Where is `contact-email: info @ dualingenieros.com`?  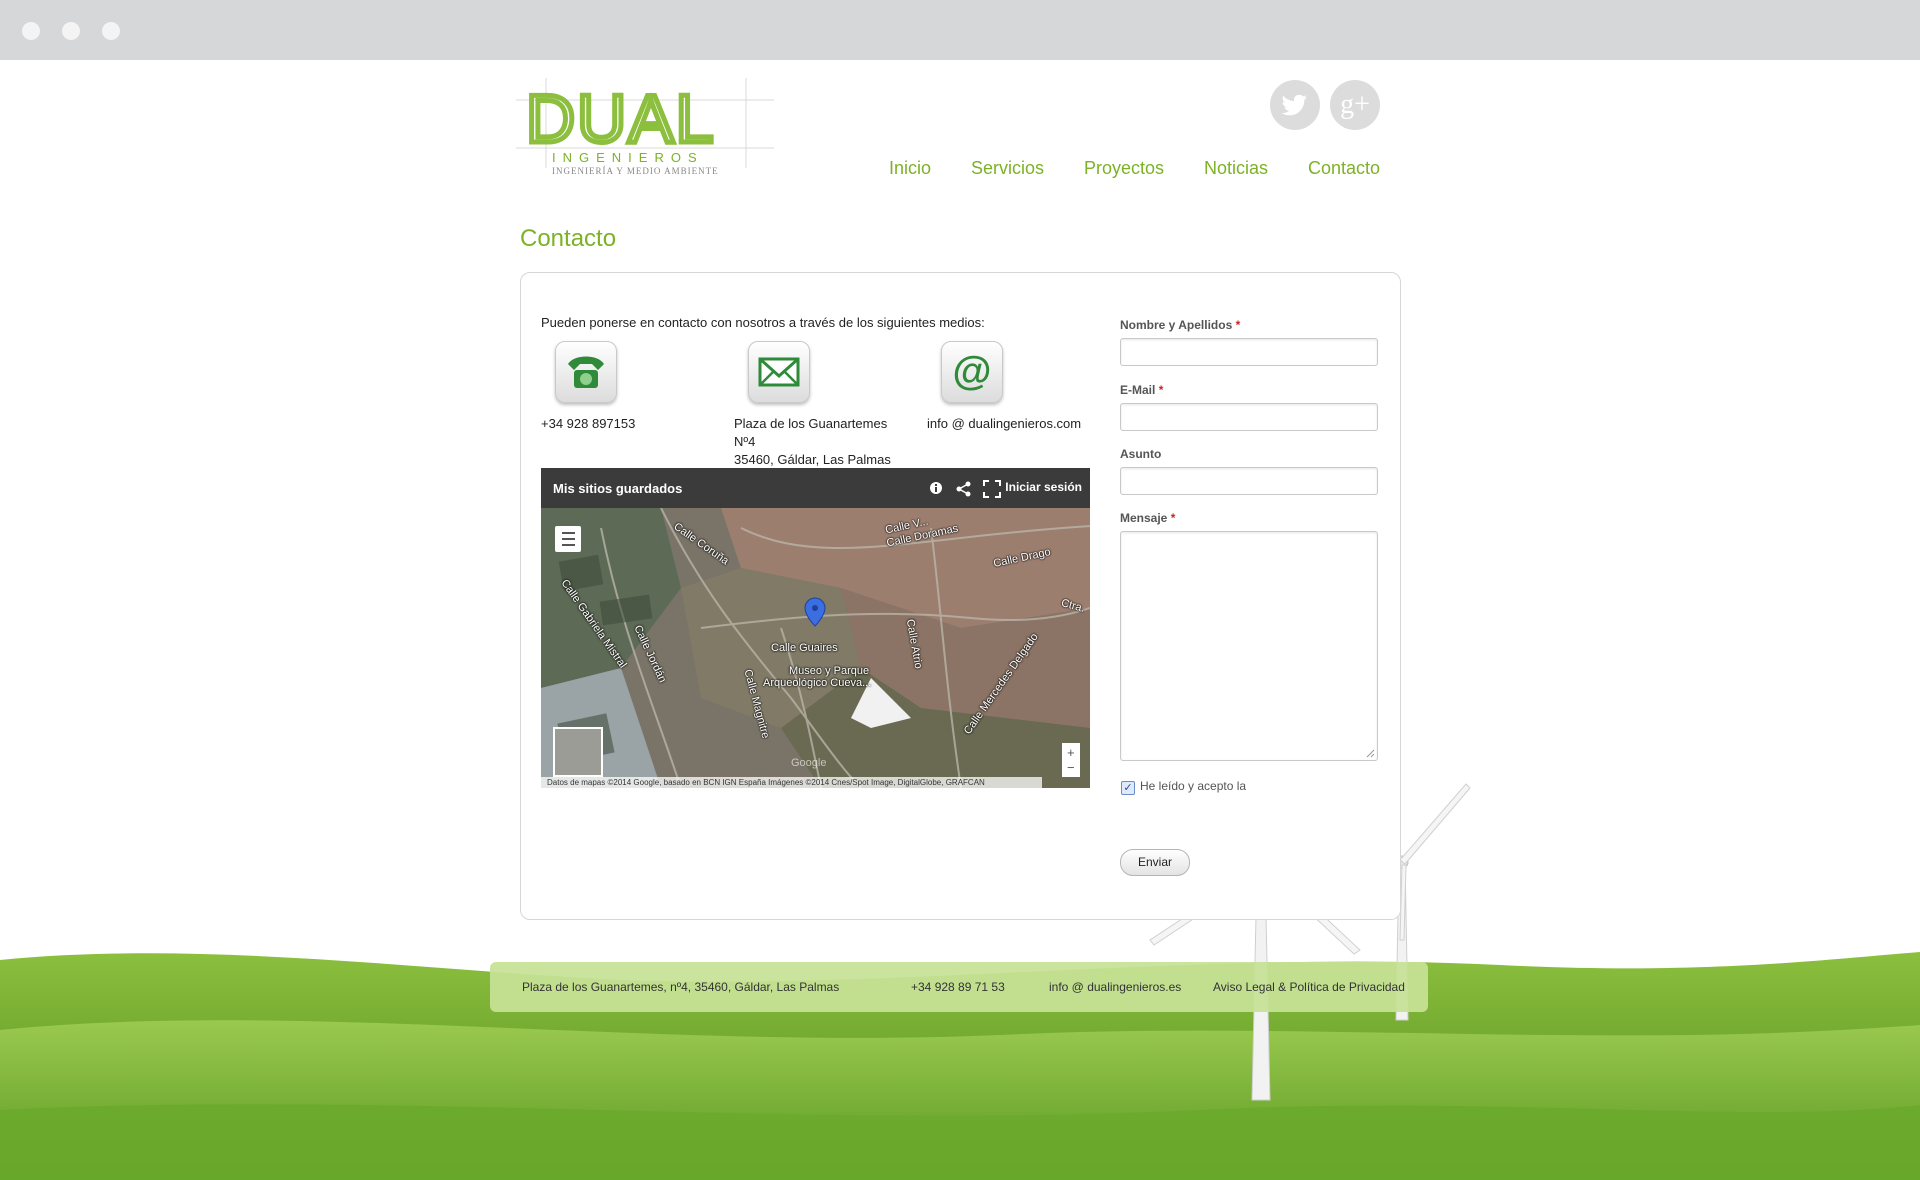
contact-email: info @ dualingenieros.com is located at coordinates (1004, 424).